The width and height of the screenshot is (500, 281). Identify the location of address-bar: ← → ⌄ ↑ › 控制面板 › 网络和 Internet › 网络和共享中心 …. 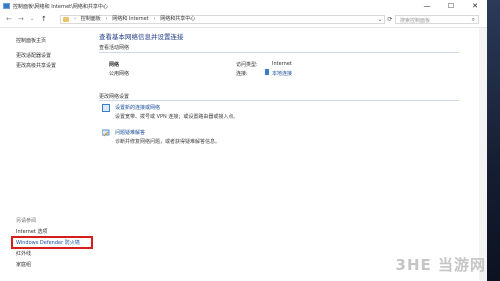
(243, 20).